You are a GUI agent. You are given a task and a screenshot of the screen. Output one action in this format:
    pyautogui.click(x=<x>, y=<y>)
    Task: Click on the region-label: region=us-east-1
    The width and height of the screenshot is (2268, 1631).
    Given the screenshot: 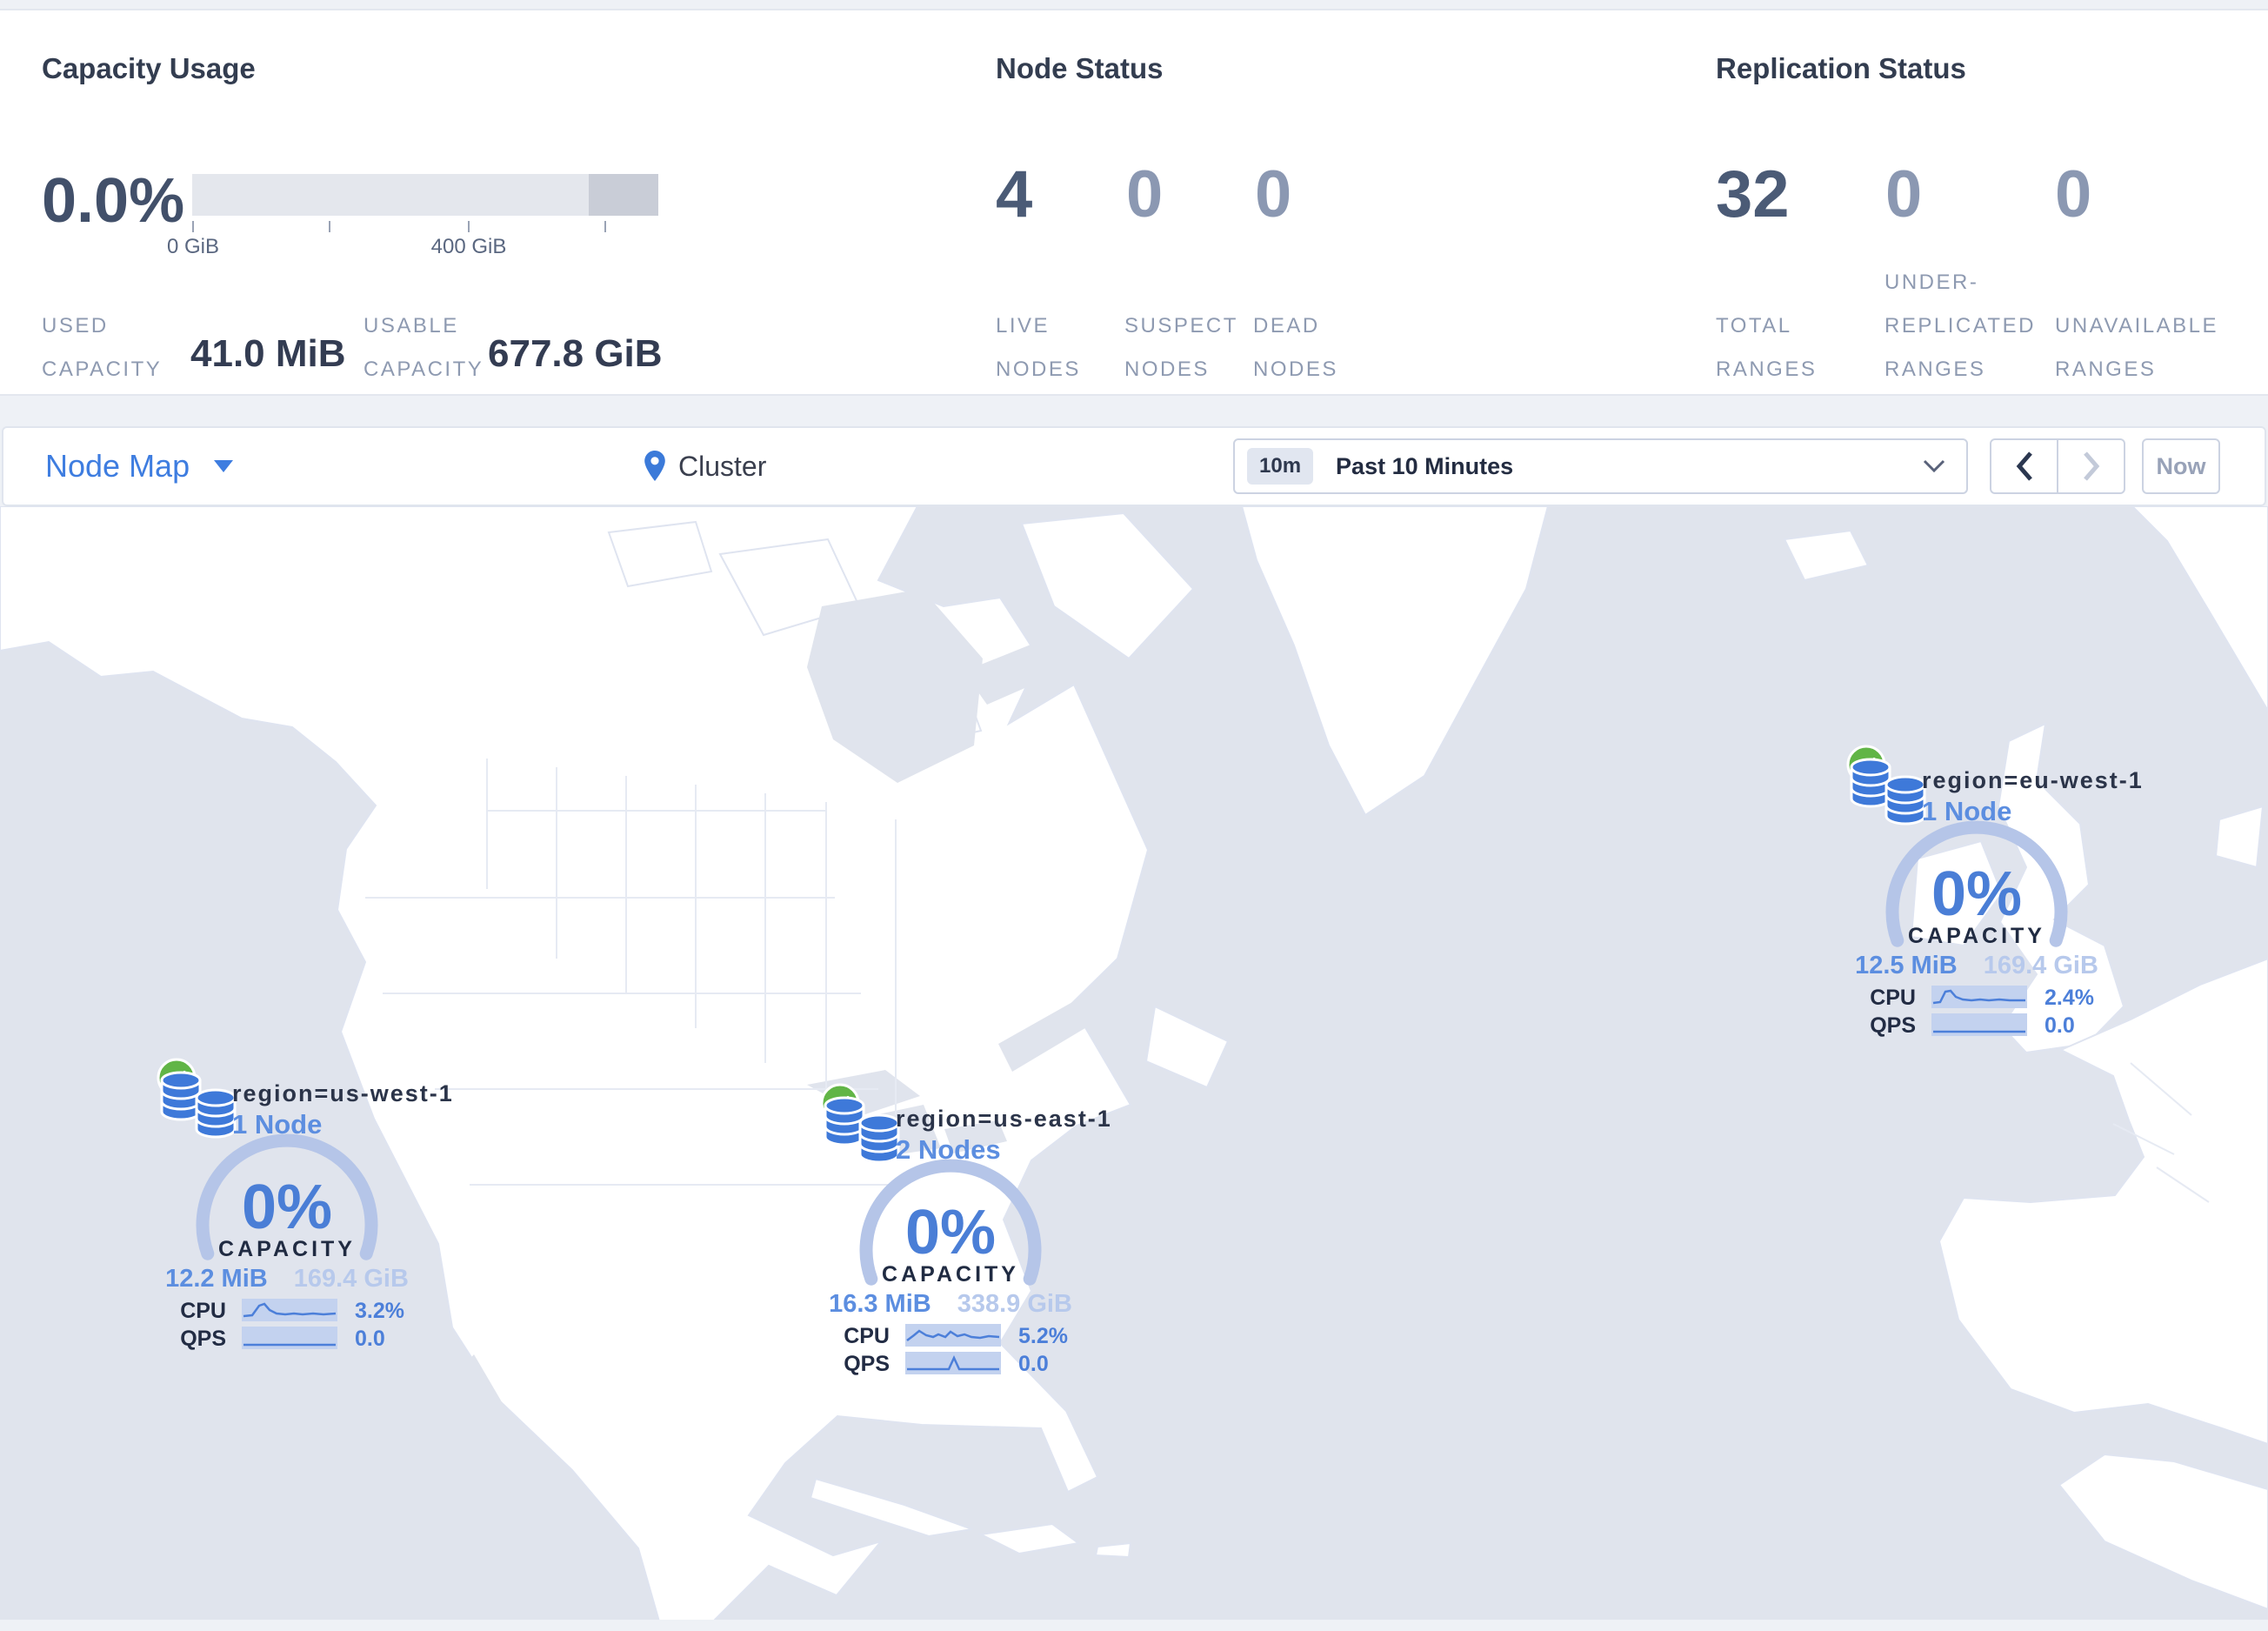 What is the action you would take?
    pyautogui.click(x=1004, y=1119)
    